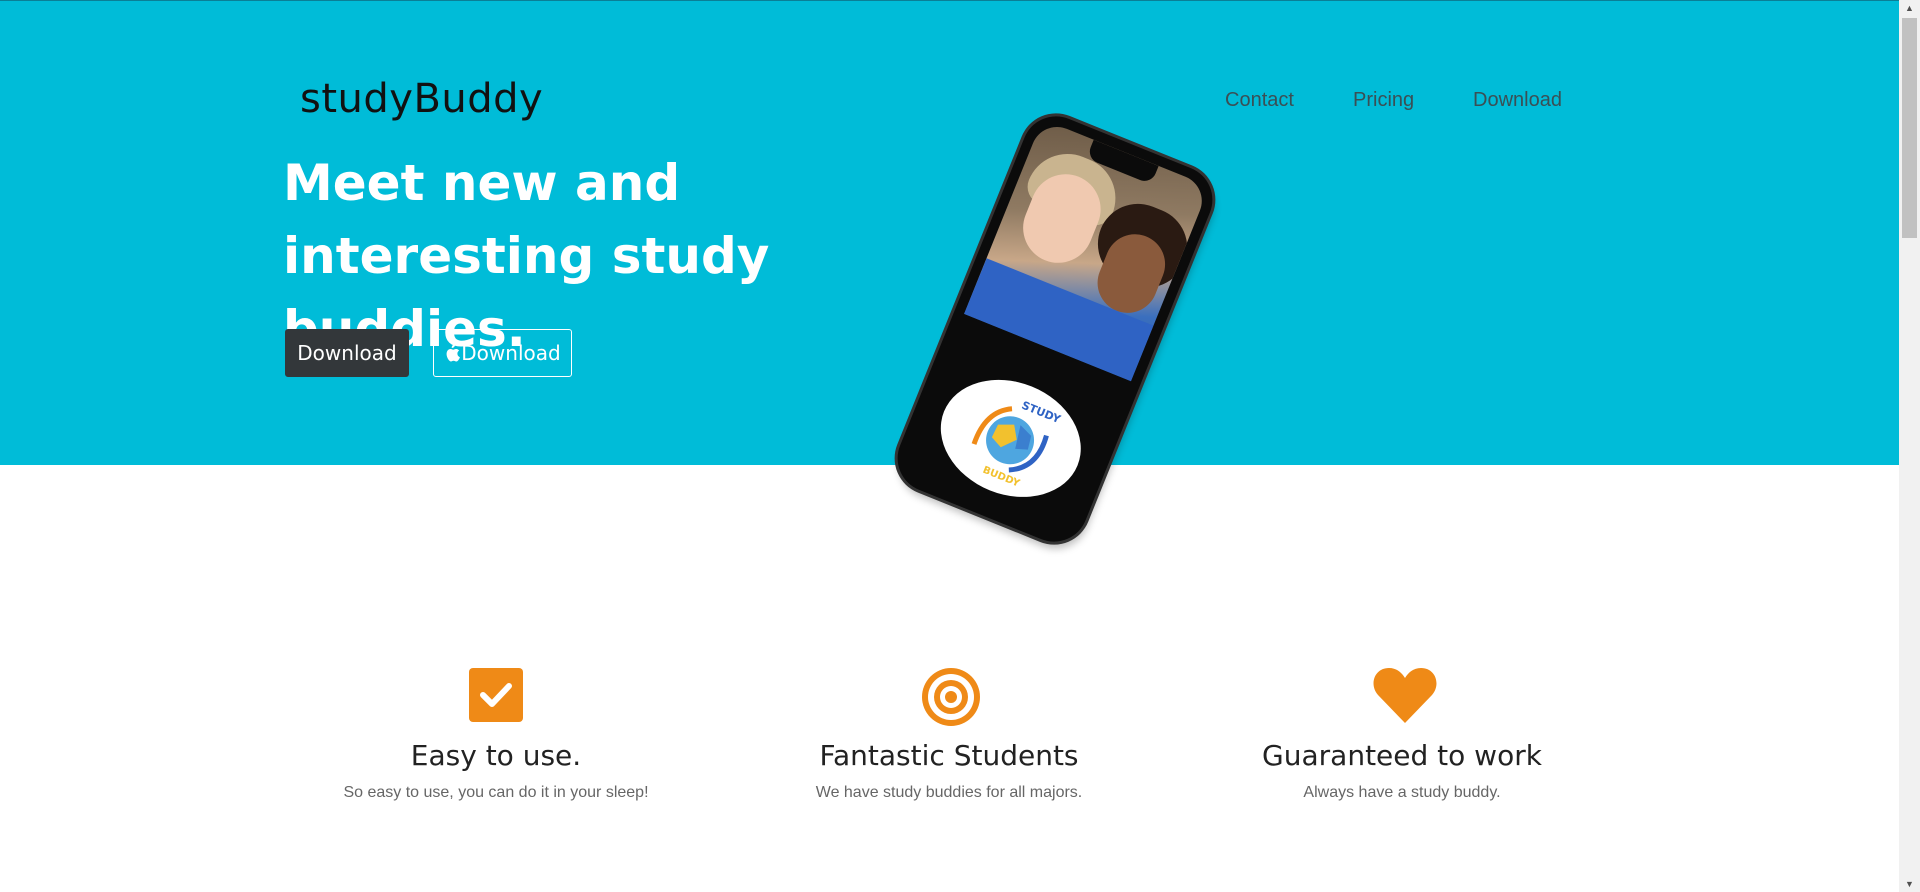  I want to click on scroll-down-icon: ▼, so click(1909, 884).